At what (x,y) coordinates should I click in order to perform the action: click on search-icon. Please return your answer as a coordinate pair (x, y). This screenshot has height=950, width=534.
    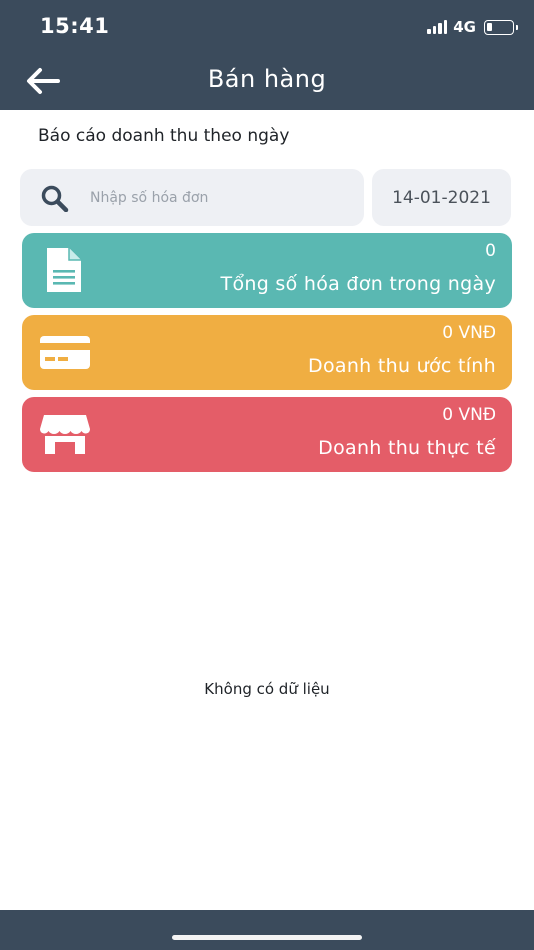
    Looking at the image, I should click on (55, 198).